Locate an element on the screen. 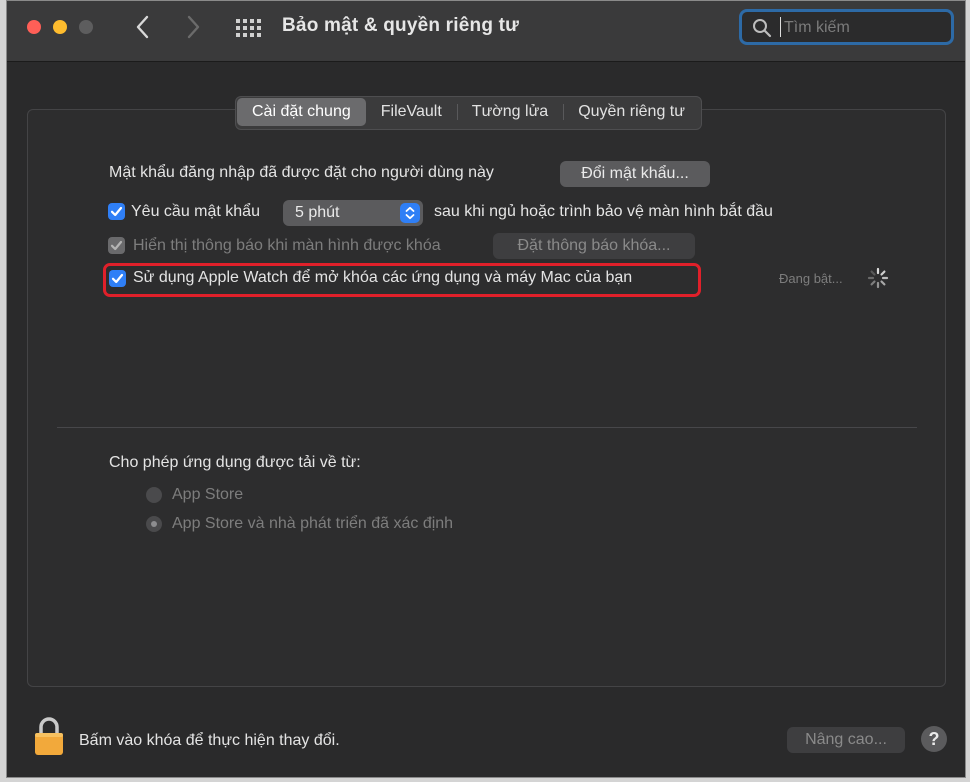 This screenshot has width=970, height=782. tab-filevault: FileVault is located at coordinates (411, 112).